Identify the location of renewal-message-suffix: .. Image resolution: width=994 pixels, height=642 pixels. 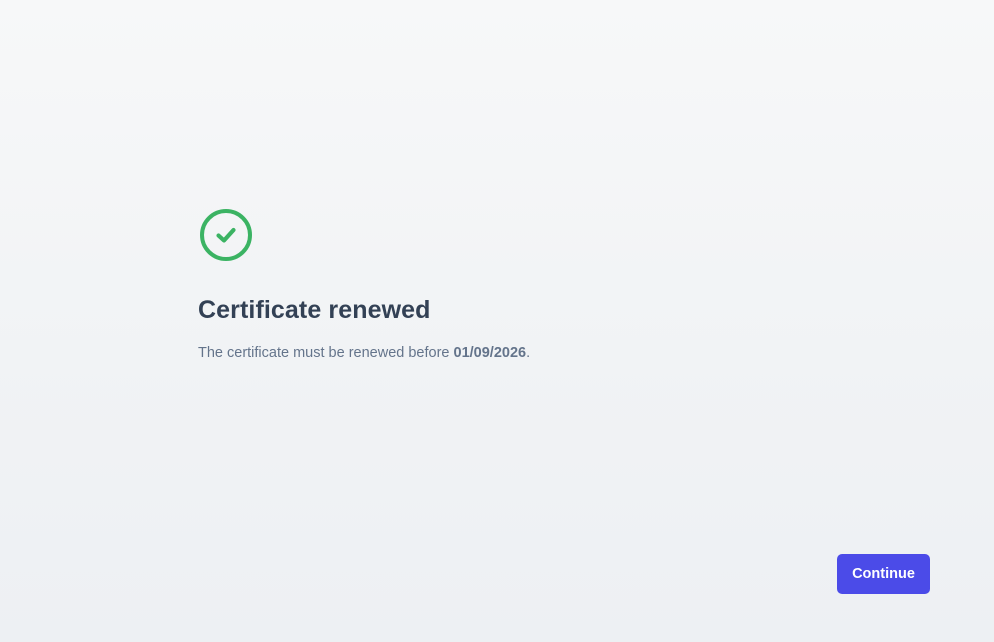
(528, 353).